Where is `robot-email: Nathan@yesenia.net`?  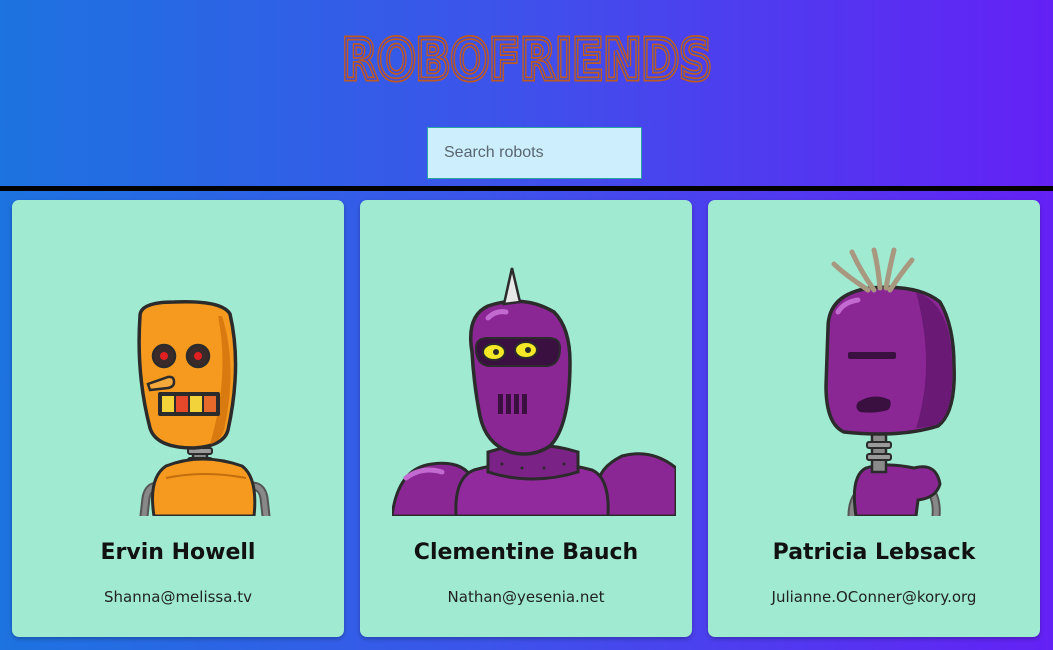
robot-email: Nathan@yesenia.net is located at coordinates (526, 597).